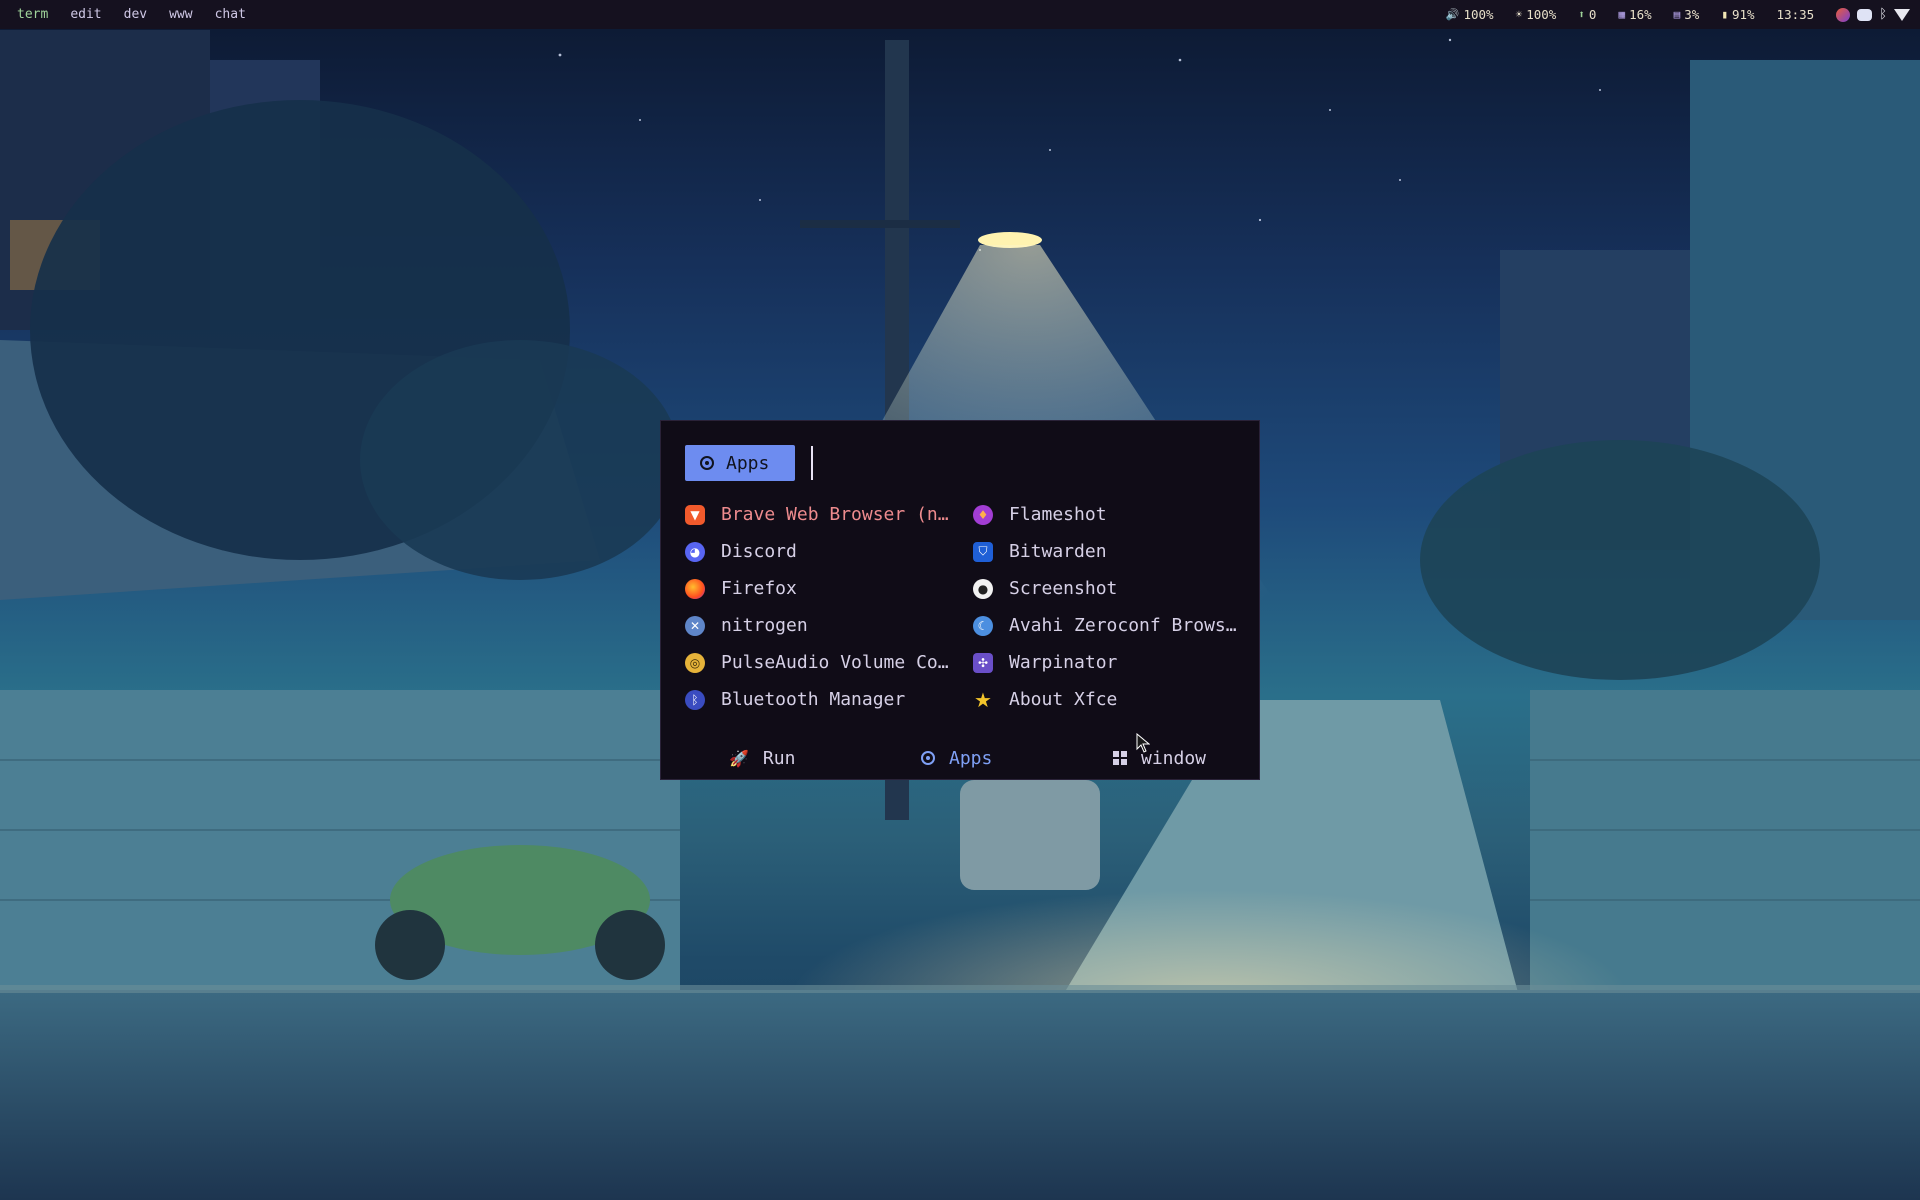  Describe the element at coordinates (695, 662) in the screenshot. I see `pulseaudio-icon: ◎` at that location.